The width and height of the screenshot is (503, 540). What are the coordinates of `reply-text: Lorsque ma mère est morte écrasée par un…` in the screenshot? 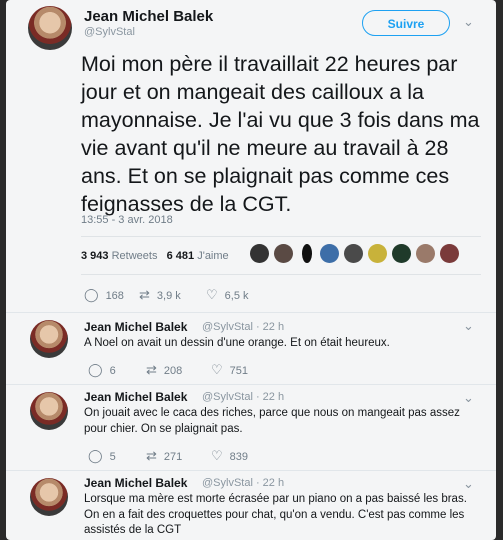 It's located at (275, 514).